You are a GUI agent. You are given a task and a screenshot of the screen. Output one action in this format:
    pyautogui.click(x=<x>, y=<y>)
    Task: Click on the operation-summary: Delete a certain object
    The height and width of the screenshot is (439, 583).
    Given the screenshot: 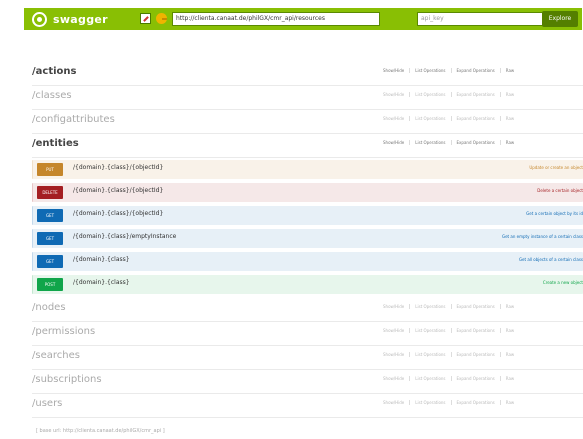 What is the action you would take?
    pyautogui.click(x=560, y=190)
    